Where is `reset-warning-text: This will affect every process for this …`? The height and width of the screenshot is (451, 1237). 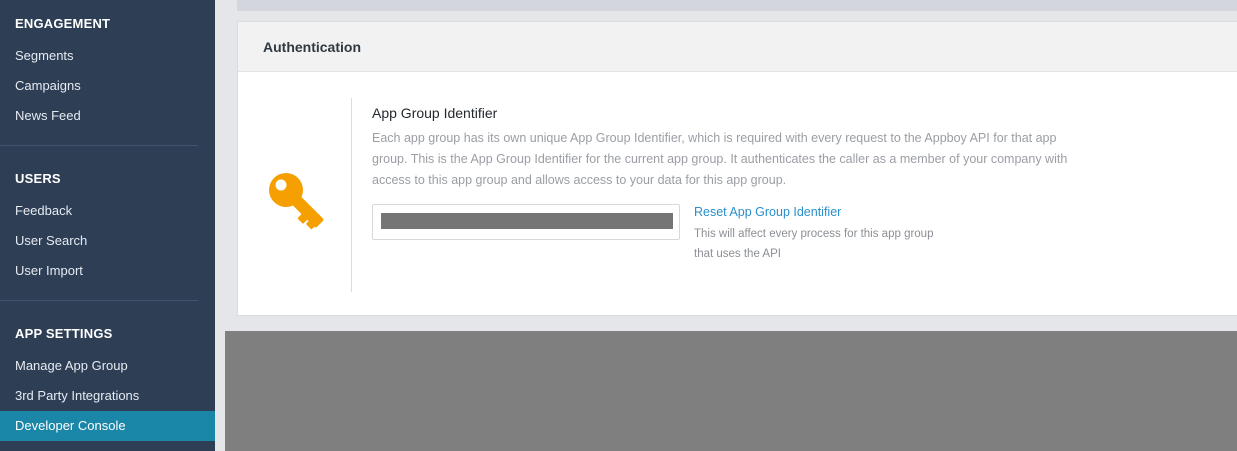
reset-warning-text: This will affect every process for this … is located at coordinates (814, 244).